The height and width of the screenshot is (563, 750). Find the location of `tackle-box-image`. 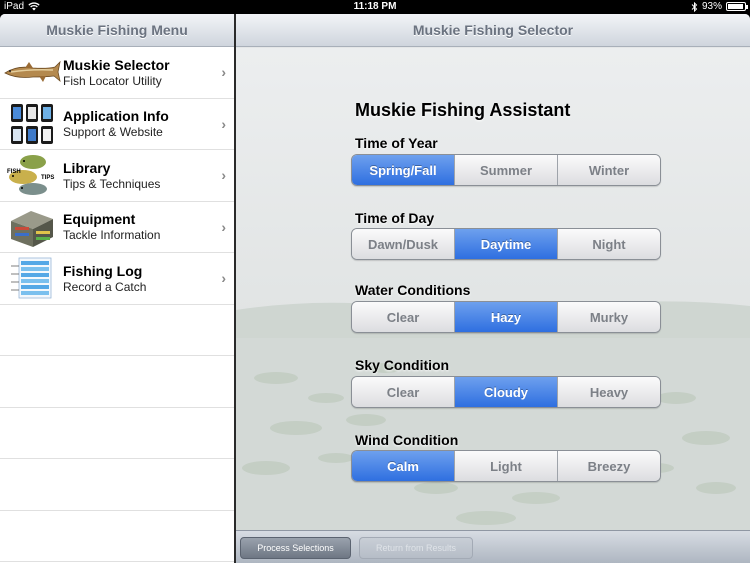

tackle-box-image is located at coordinates (32, 227).